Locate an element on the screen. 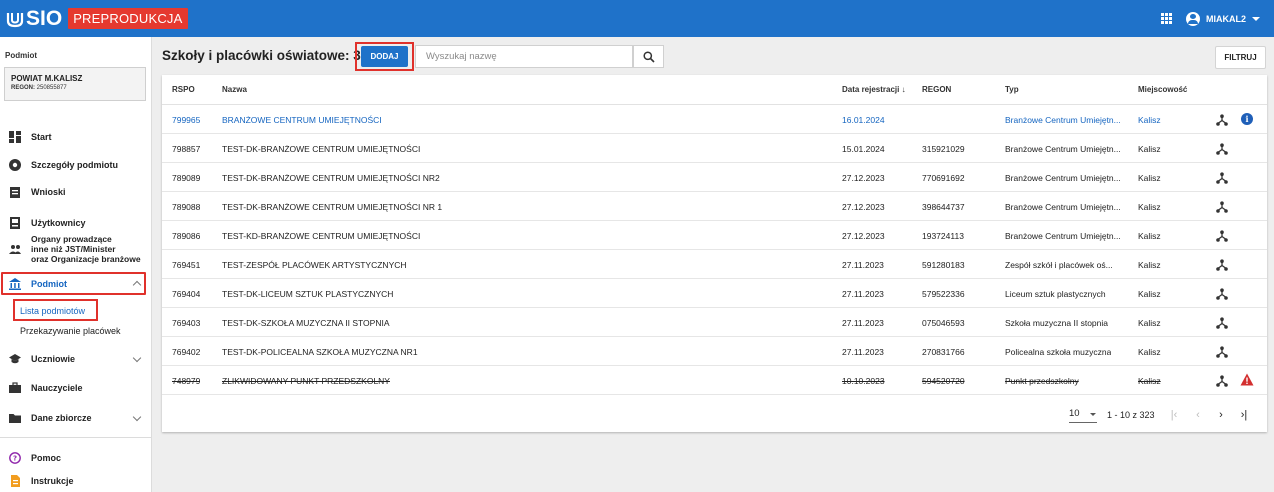  info-circle-icon is located at coordinates (15, 165).